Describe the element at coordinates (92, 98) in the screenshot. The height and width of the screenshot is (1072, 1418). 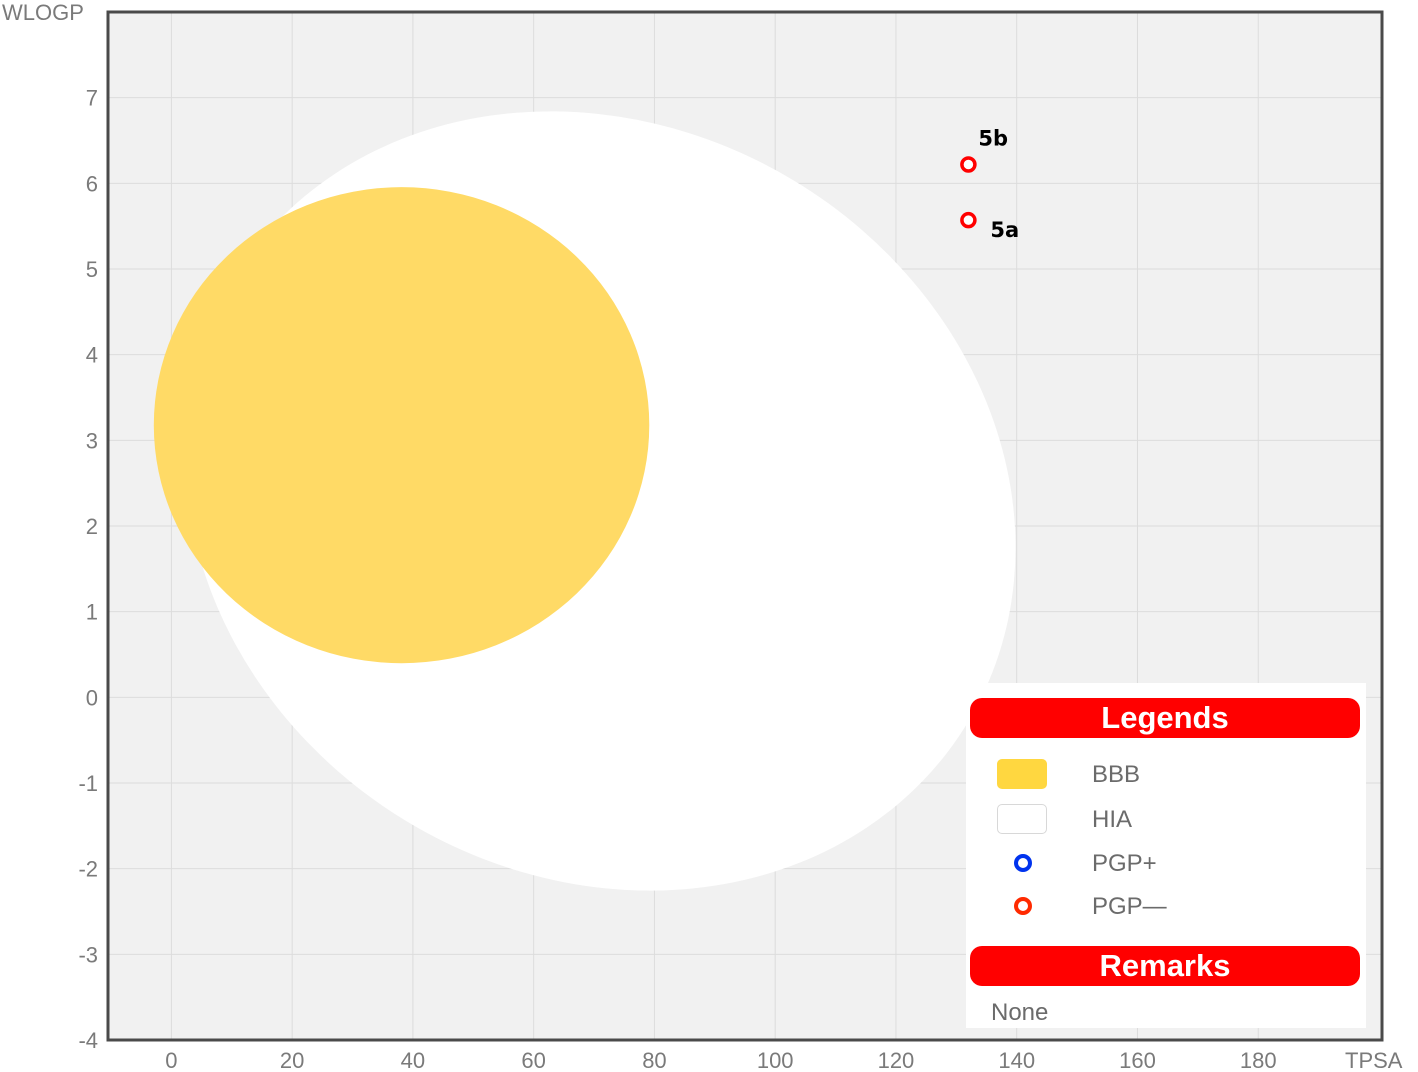
I see `y-tick-label: 7` at that location.